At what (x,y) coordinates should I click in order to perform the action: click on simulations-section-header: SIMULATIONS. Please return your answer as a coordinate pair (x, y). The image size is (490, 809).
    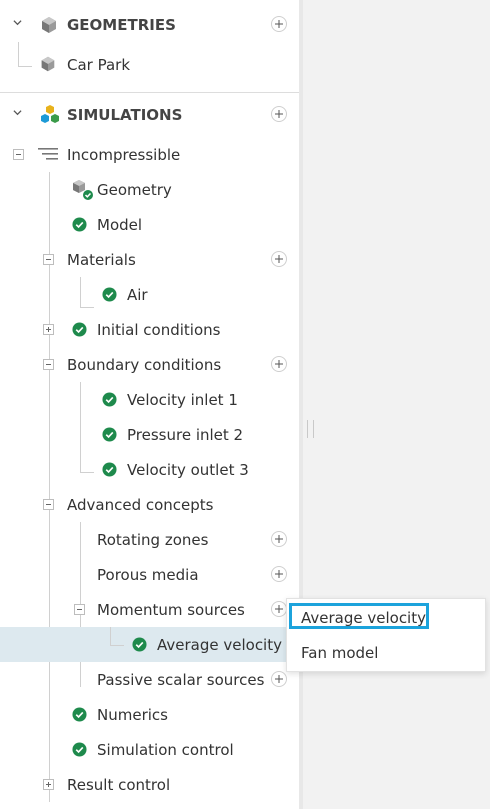
    Looking at the image, I should click on (149, 114).